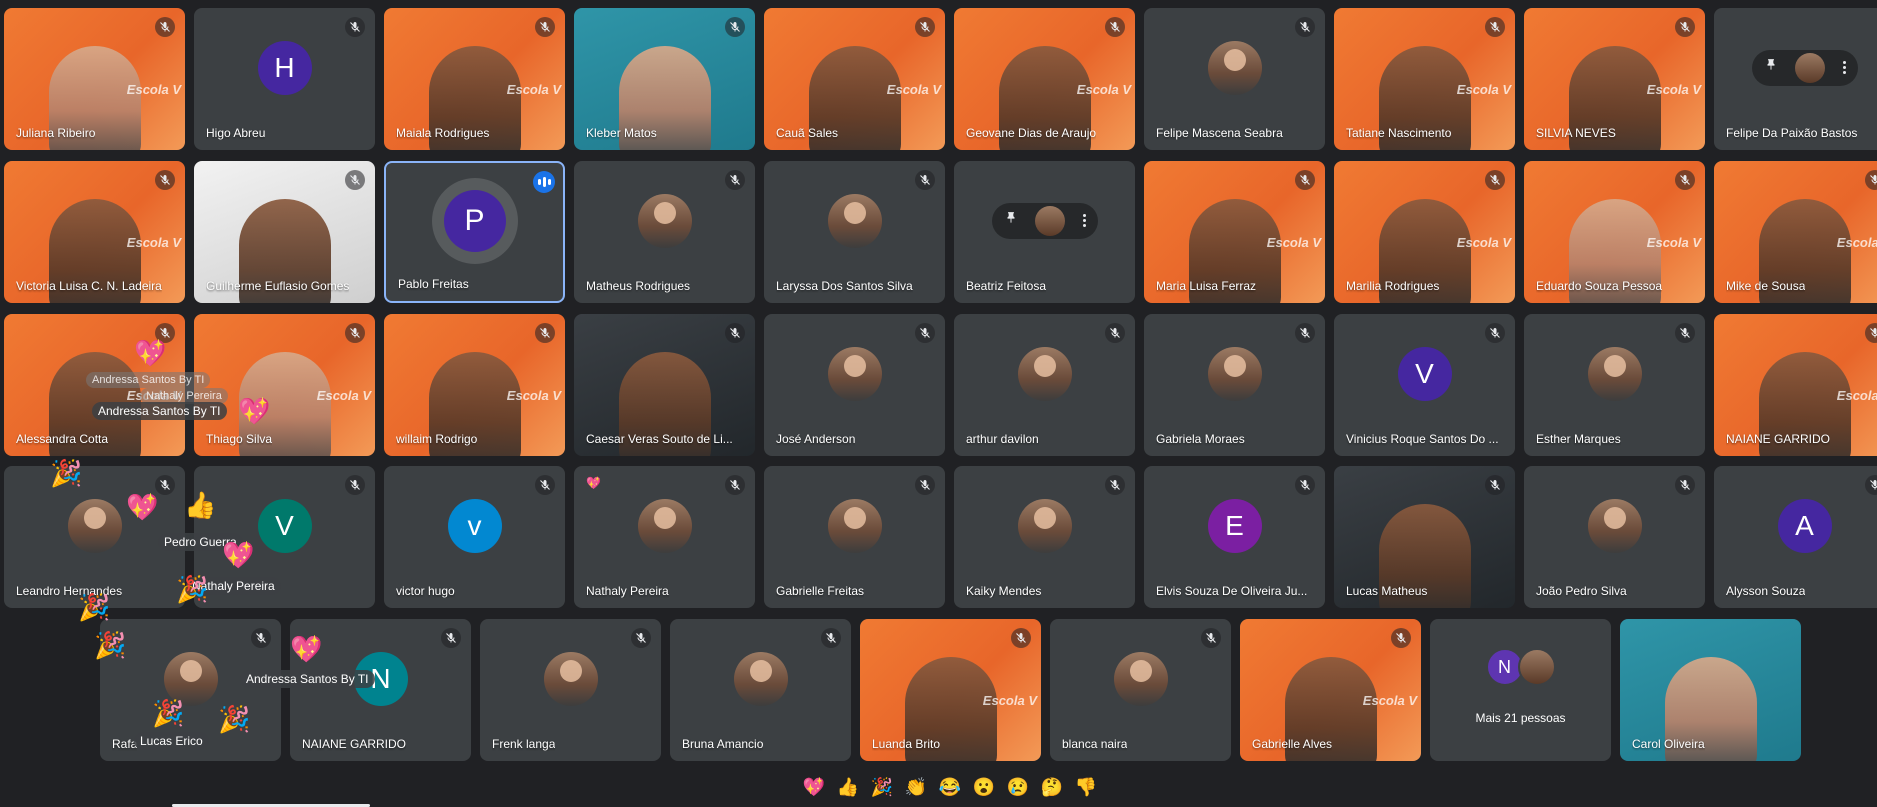  Describe the element at coordinates (94, 537) in the screenshot. I see `participant-tile: Leandro Hernandes` at that location.